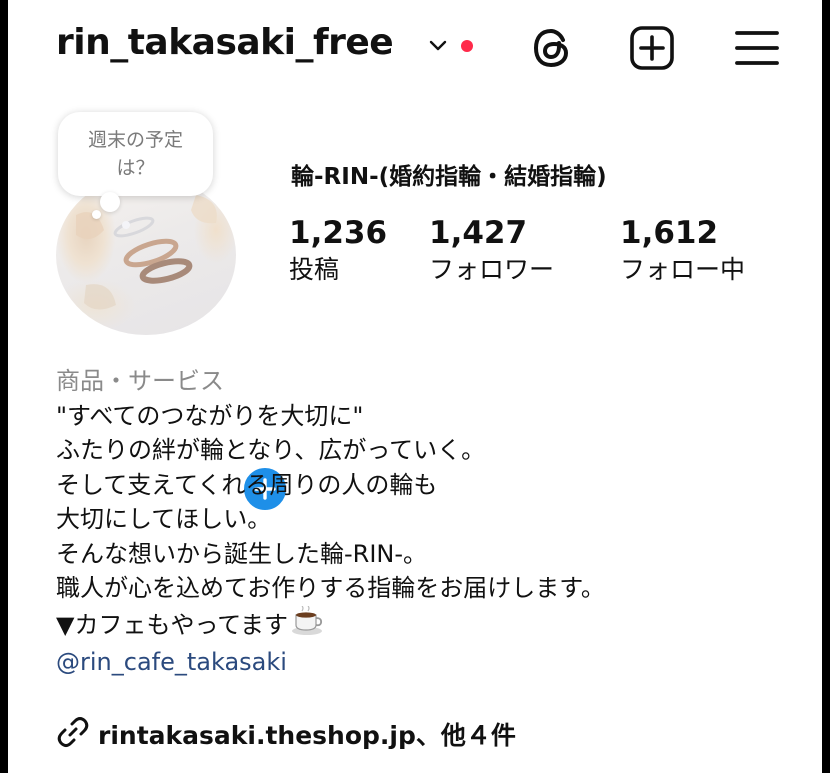 The image size is (830, 773). Describe the element at coordinates (210, 415) in the screenshot. I see `bio-line: "すべてのつながりを大切に"` at that location.